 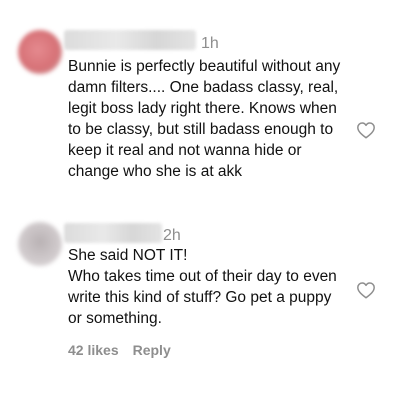 What do you see at coordinates (152, 350) in the screenshot?
I see `reply-button: Reply` at bounding box center [152, 350].